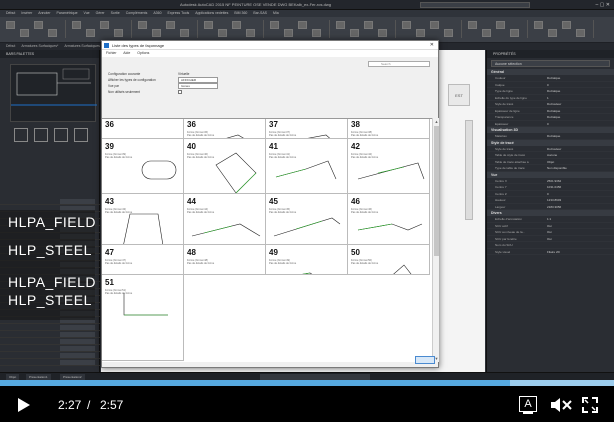 This screenshot has width=614, height=422. Describe the element at coordinates (198, 86) in the screenshot. I see `view-dropdown: Icones` at that location.